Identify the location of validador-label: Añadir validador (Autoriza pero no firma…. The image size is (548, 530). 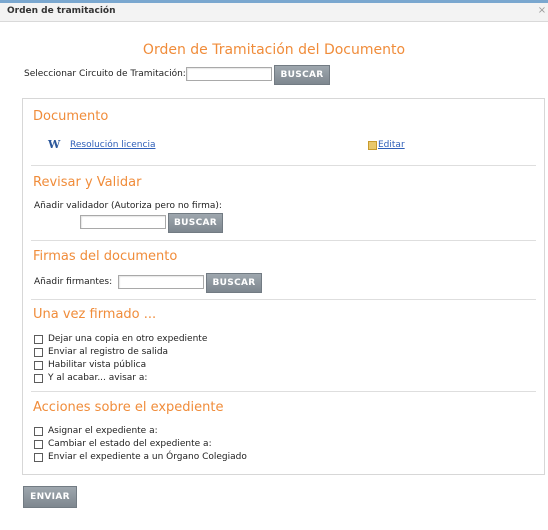
(128, 206).